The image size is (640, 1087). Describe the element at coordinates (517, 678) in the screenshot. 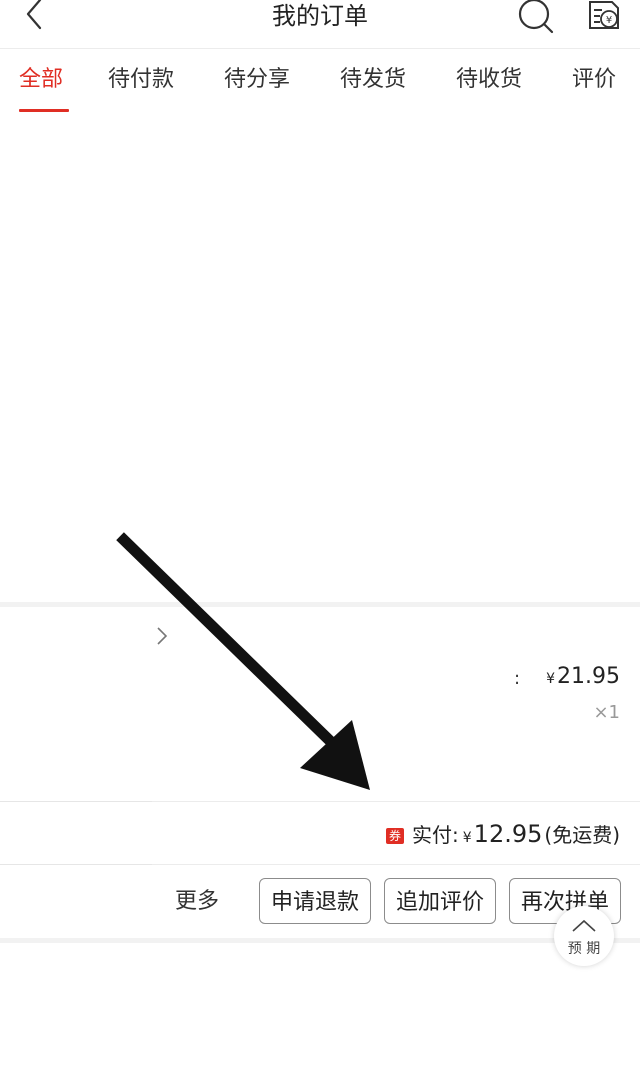

I see `product-spec-marker: :` at that location.